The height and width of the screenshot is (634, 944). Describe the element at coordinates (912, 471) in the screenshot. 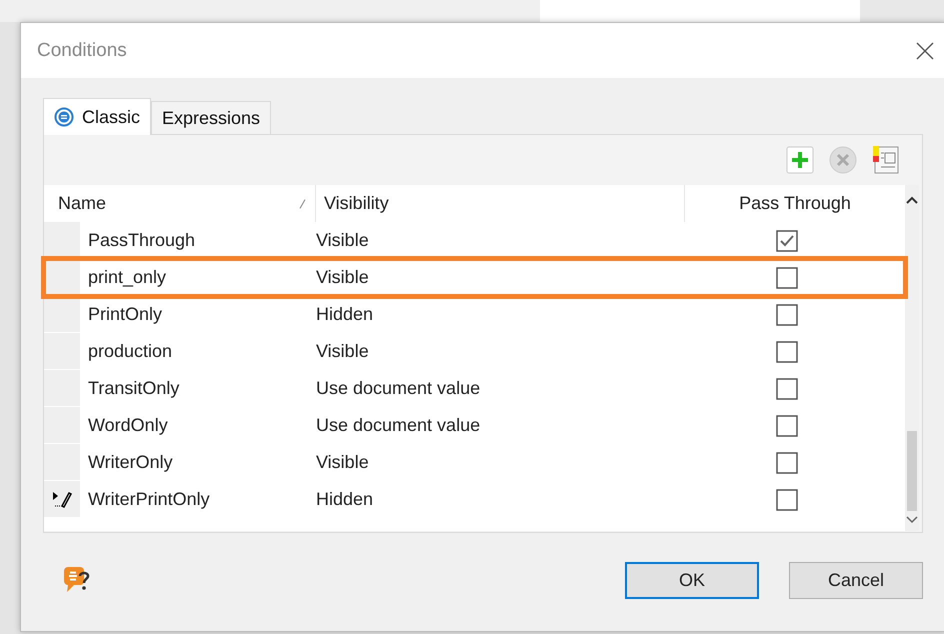

I see `scrollbar-thumb` at that location.